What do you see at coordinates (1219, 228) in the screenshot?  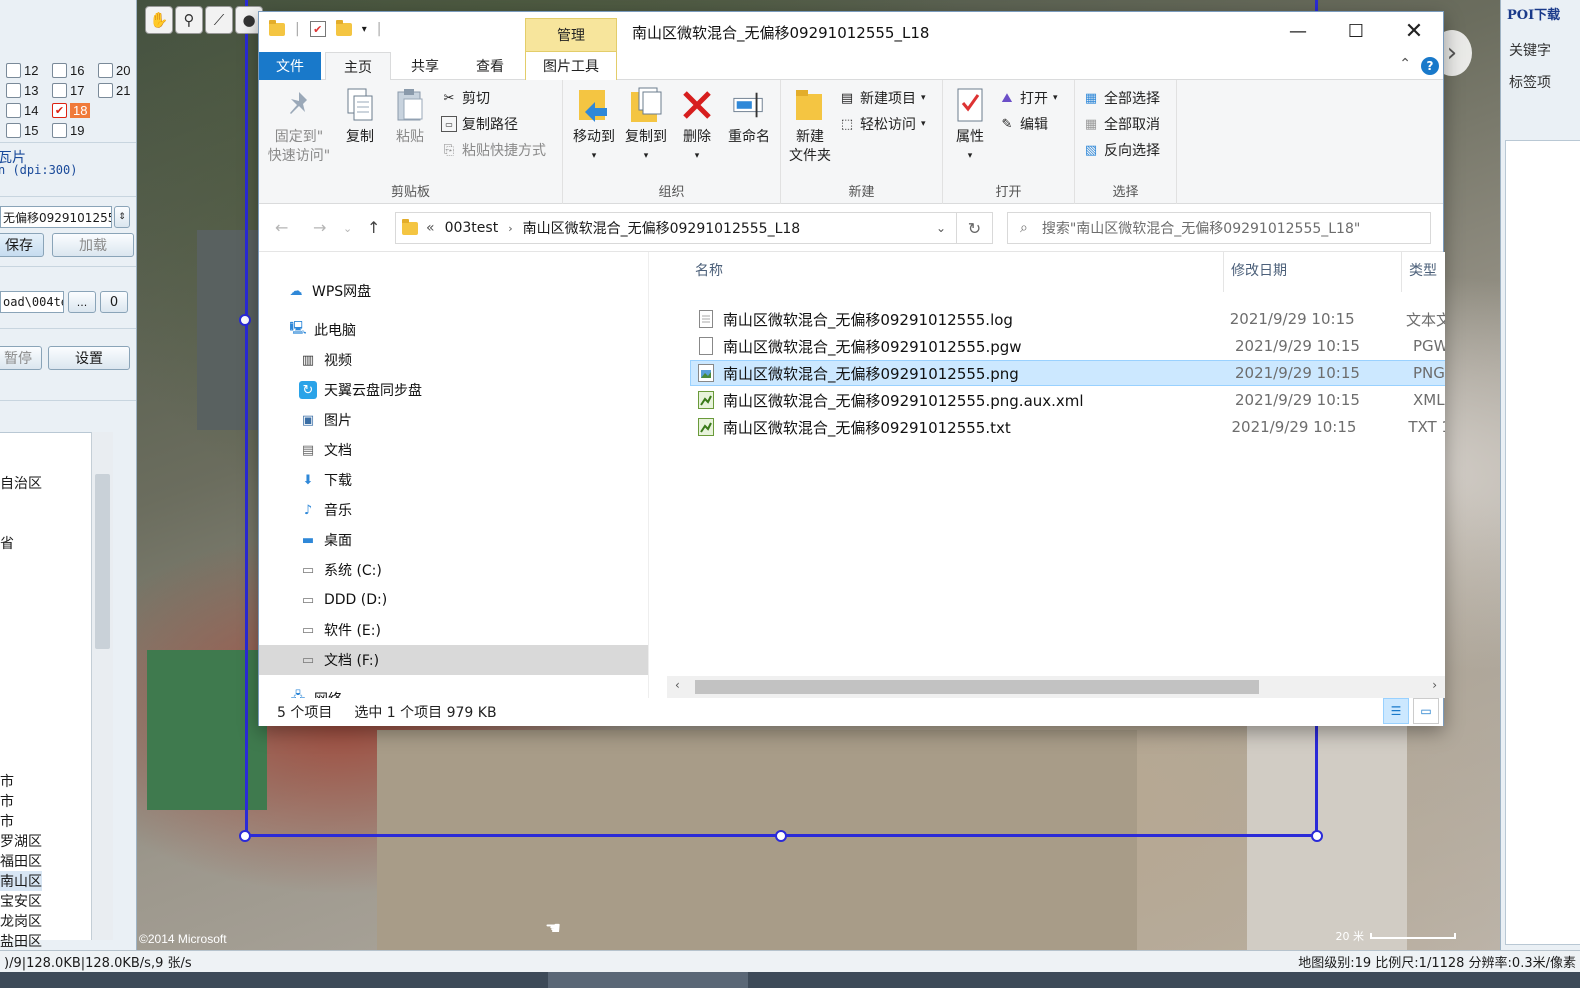 I see `search-box: ⌕ 搜索"南山区微软混合_无偏移09291012555_L18"` at bounding box center [1219, 228].